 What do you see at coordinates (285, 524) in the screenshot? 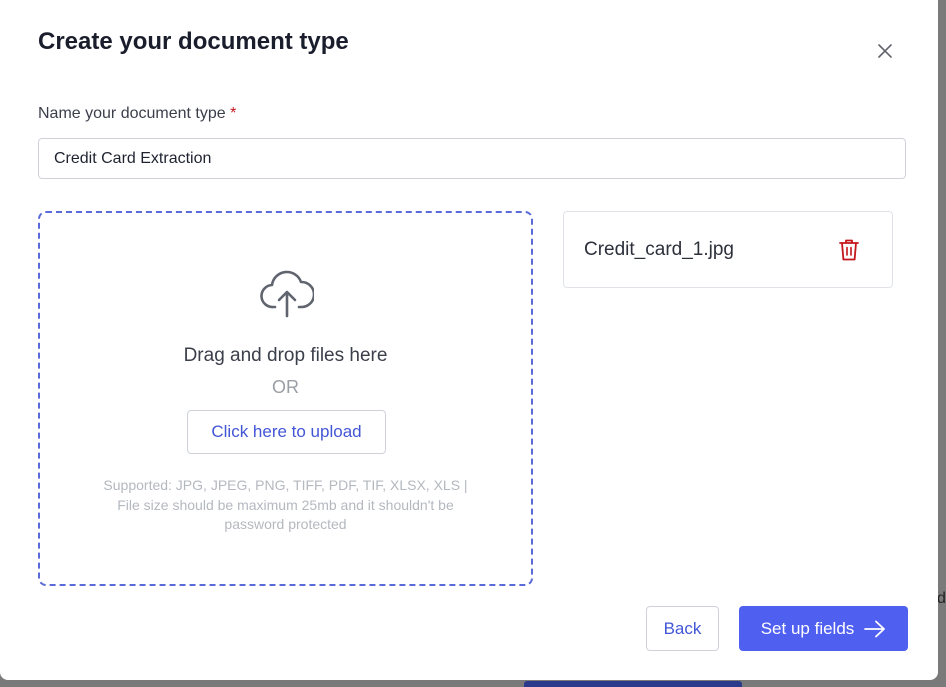
I see `password-line: password protected` at bounding box center [285, 524].